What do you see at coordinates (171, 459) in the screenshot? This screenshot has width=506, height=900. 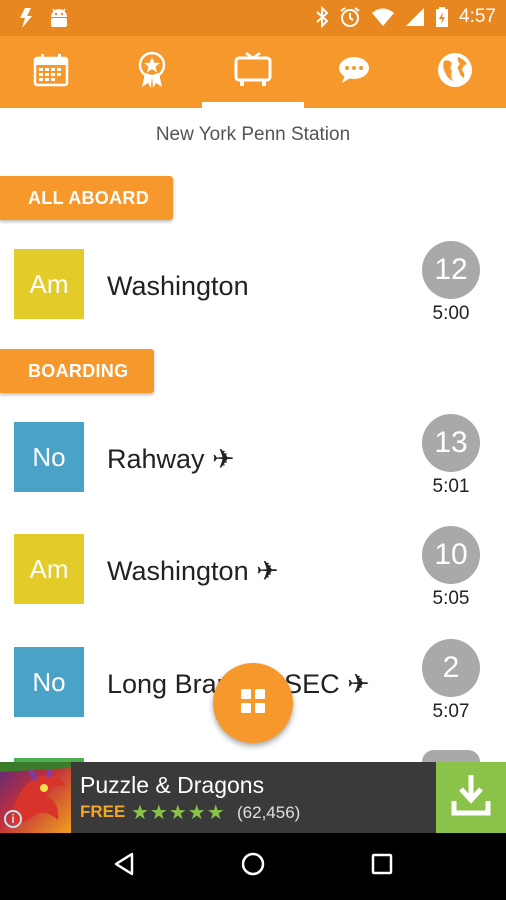 I see `train-destination: Rahway ✈` at bounding box center [171, 459].